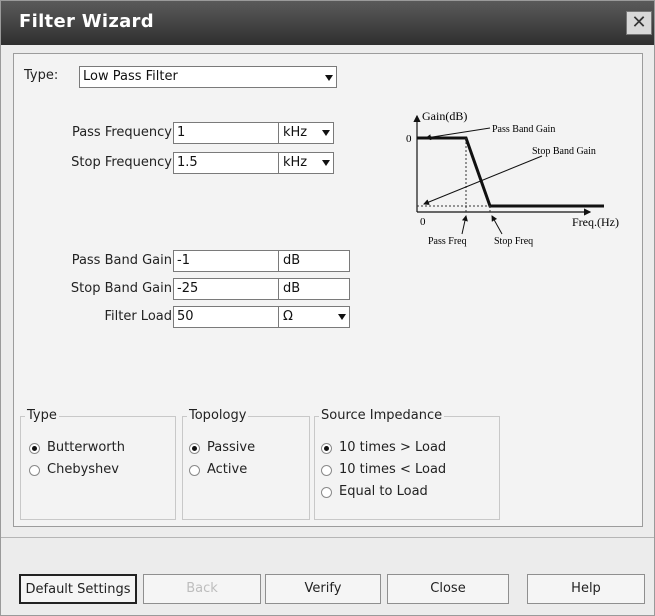 This screenshot has height=616, width=655. What do you see at coordinates (327, 23) in the screenshot?
I see `title-bar: Filter Wizard ✕` at bounding box center [327, 23].